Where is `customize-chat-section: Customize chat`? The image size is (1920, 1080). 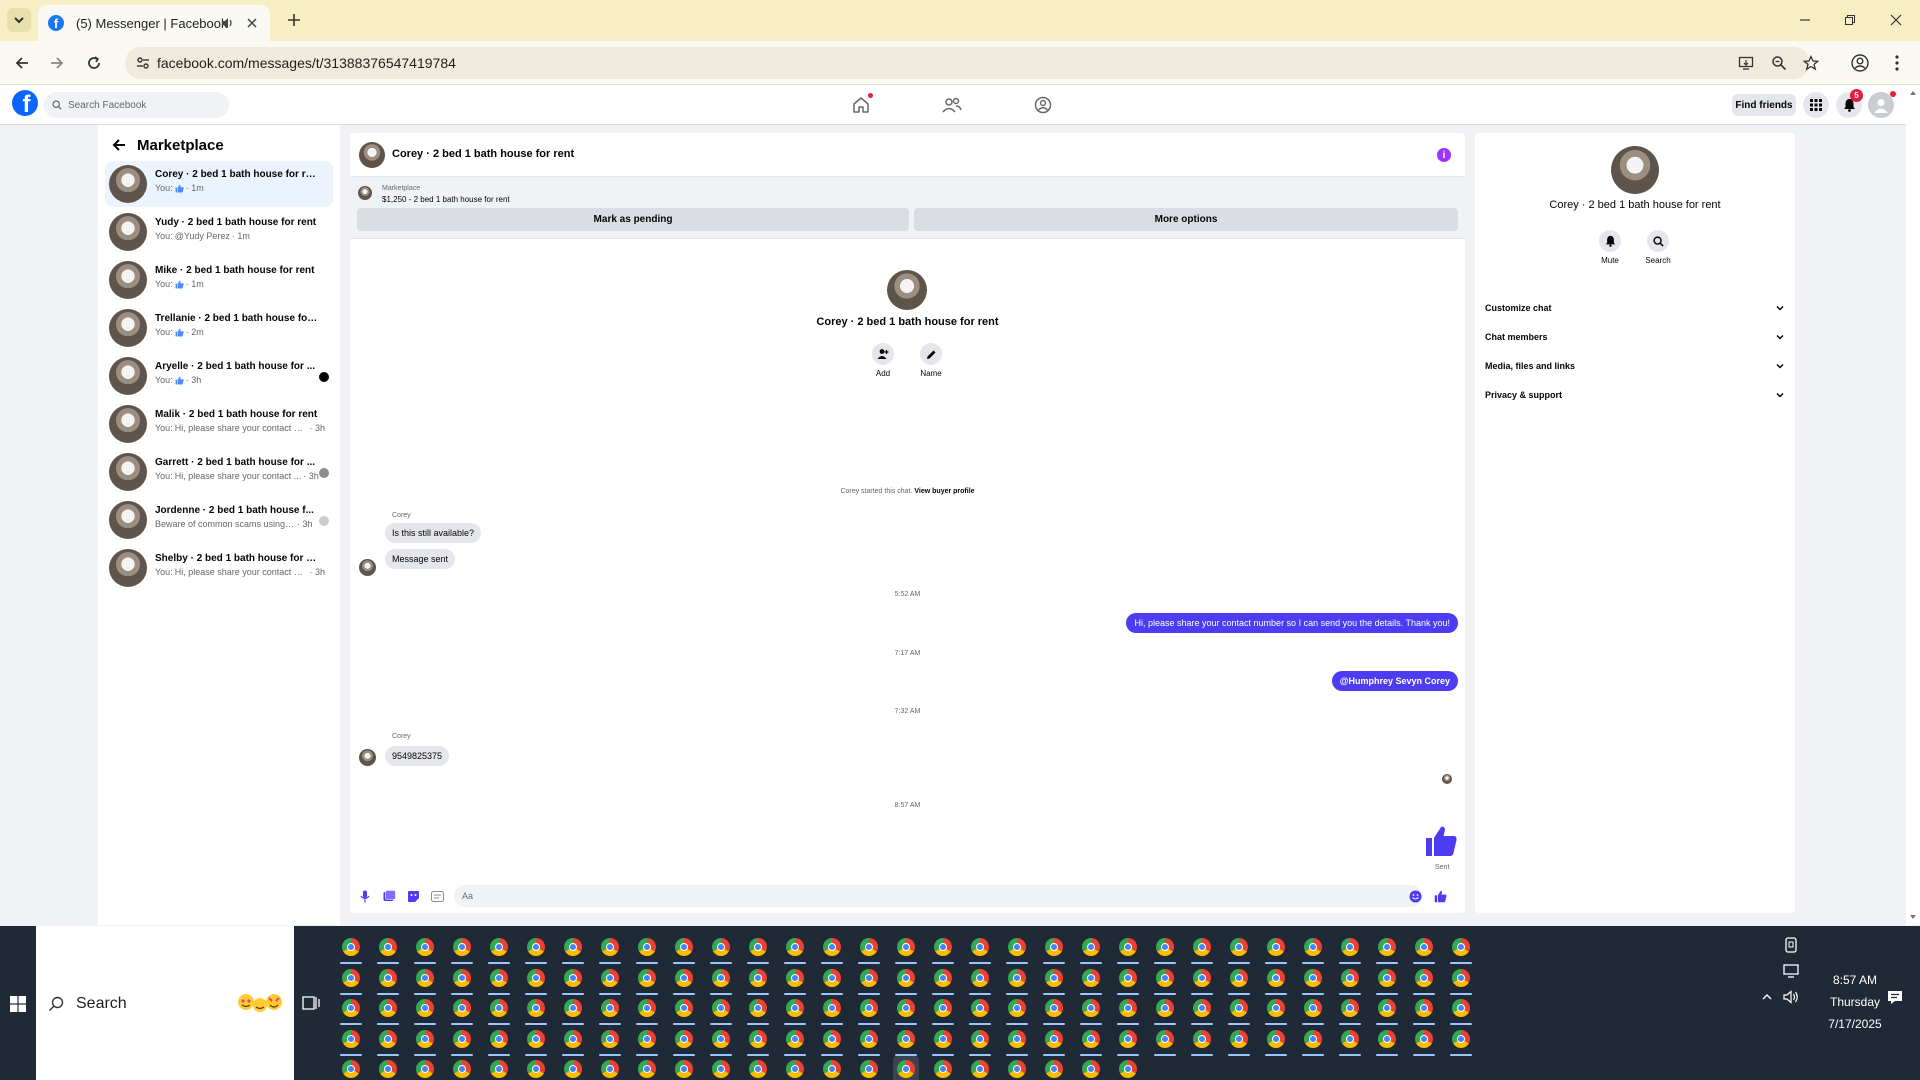
customize-chat-section: Customize chat is located at coordinates (1635, 308).